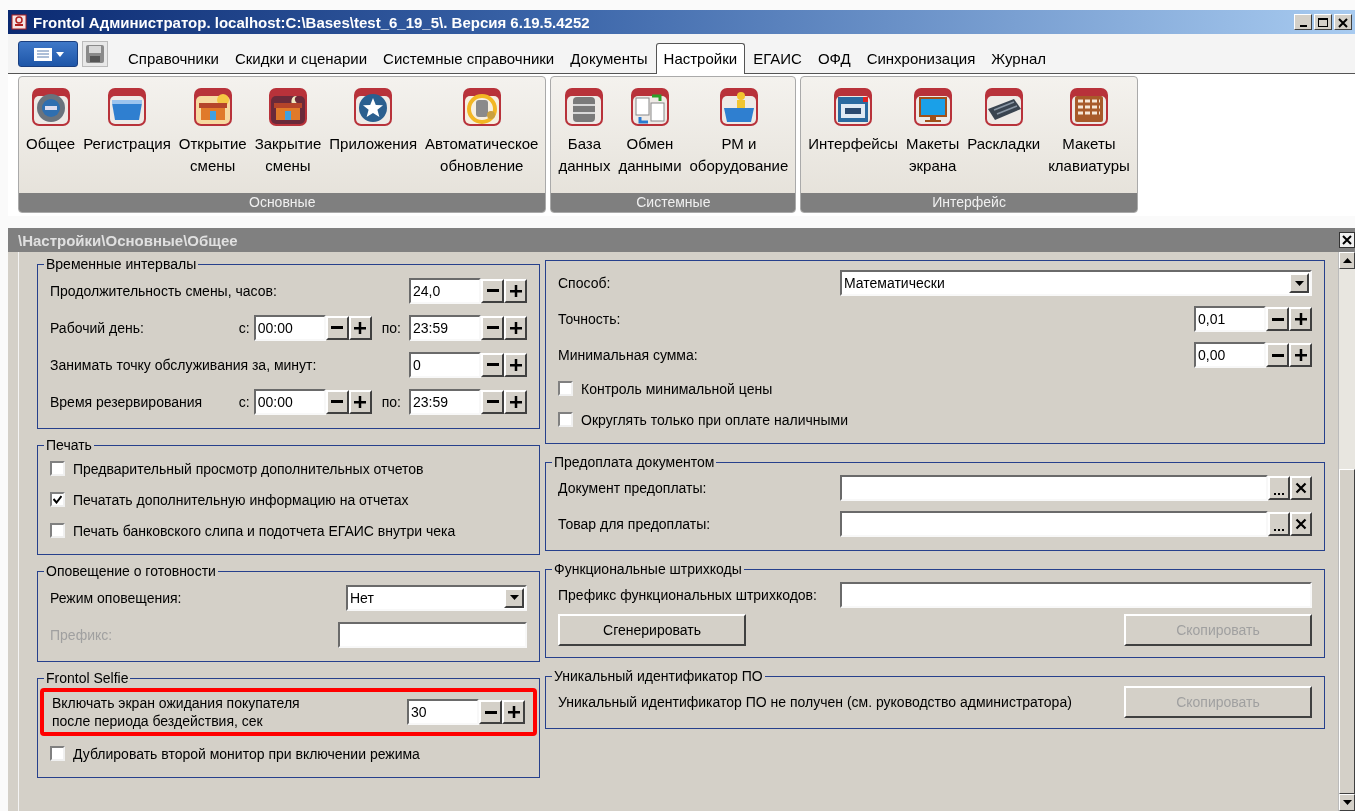 This screenshot has height=811, width=1355. What do you see at coordinates (391, 327) in the screenshot?
I see `field-label: по:` at bounding box center [391, 327].